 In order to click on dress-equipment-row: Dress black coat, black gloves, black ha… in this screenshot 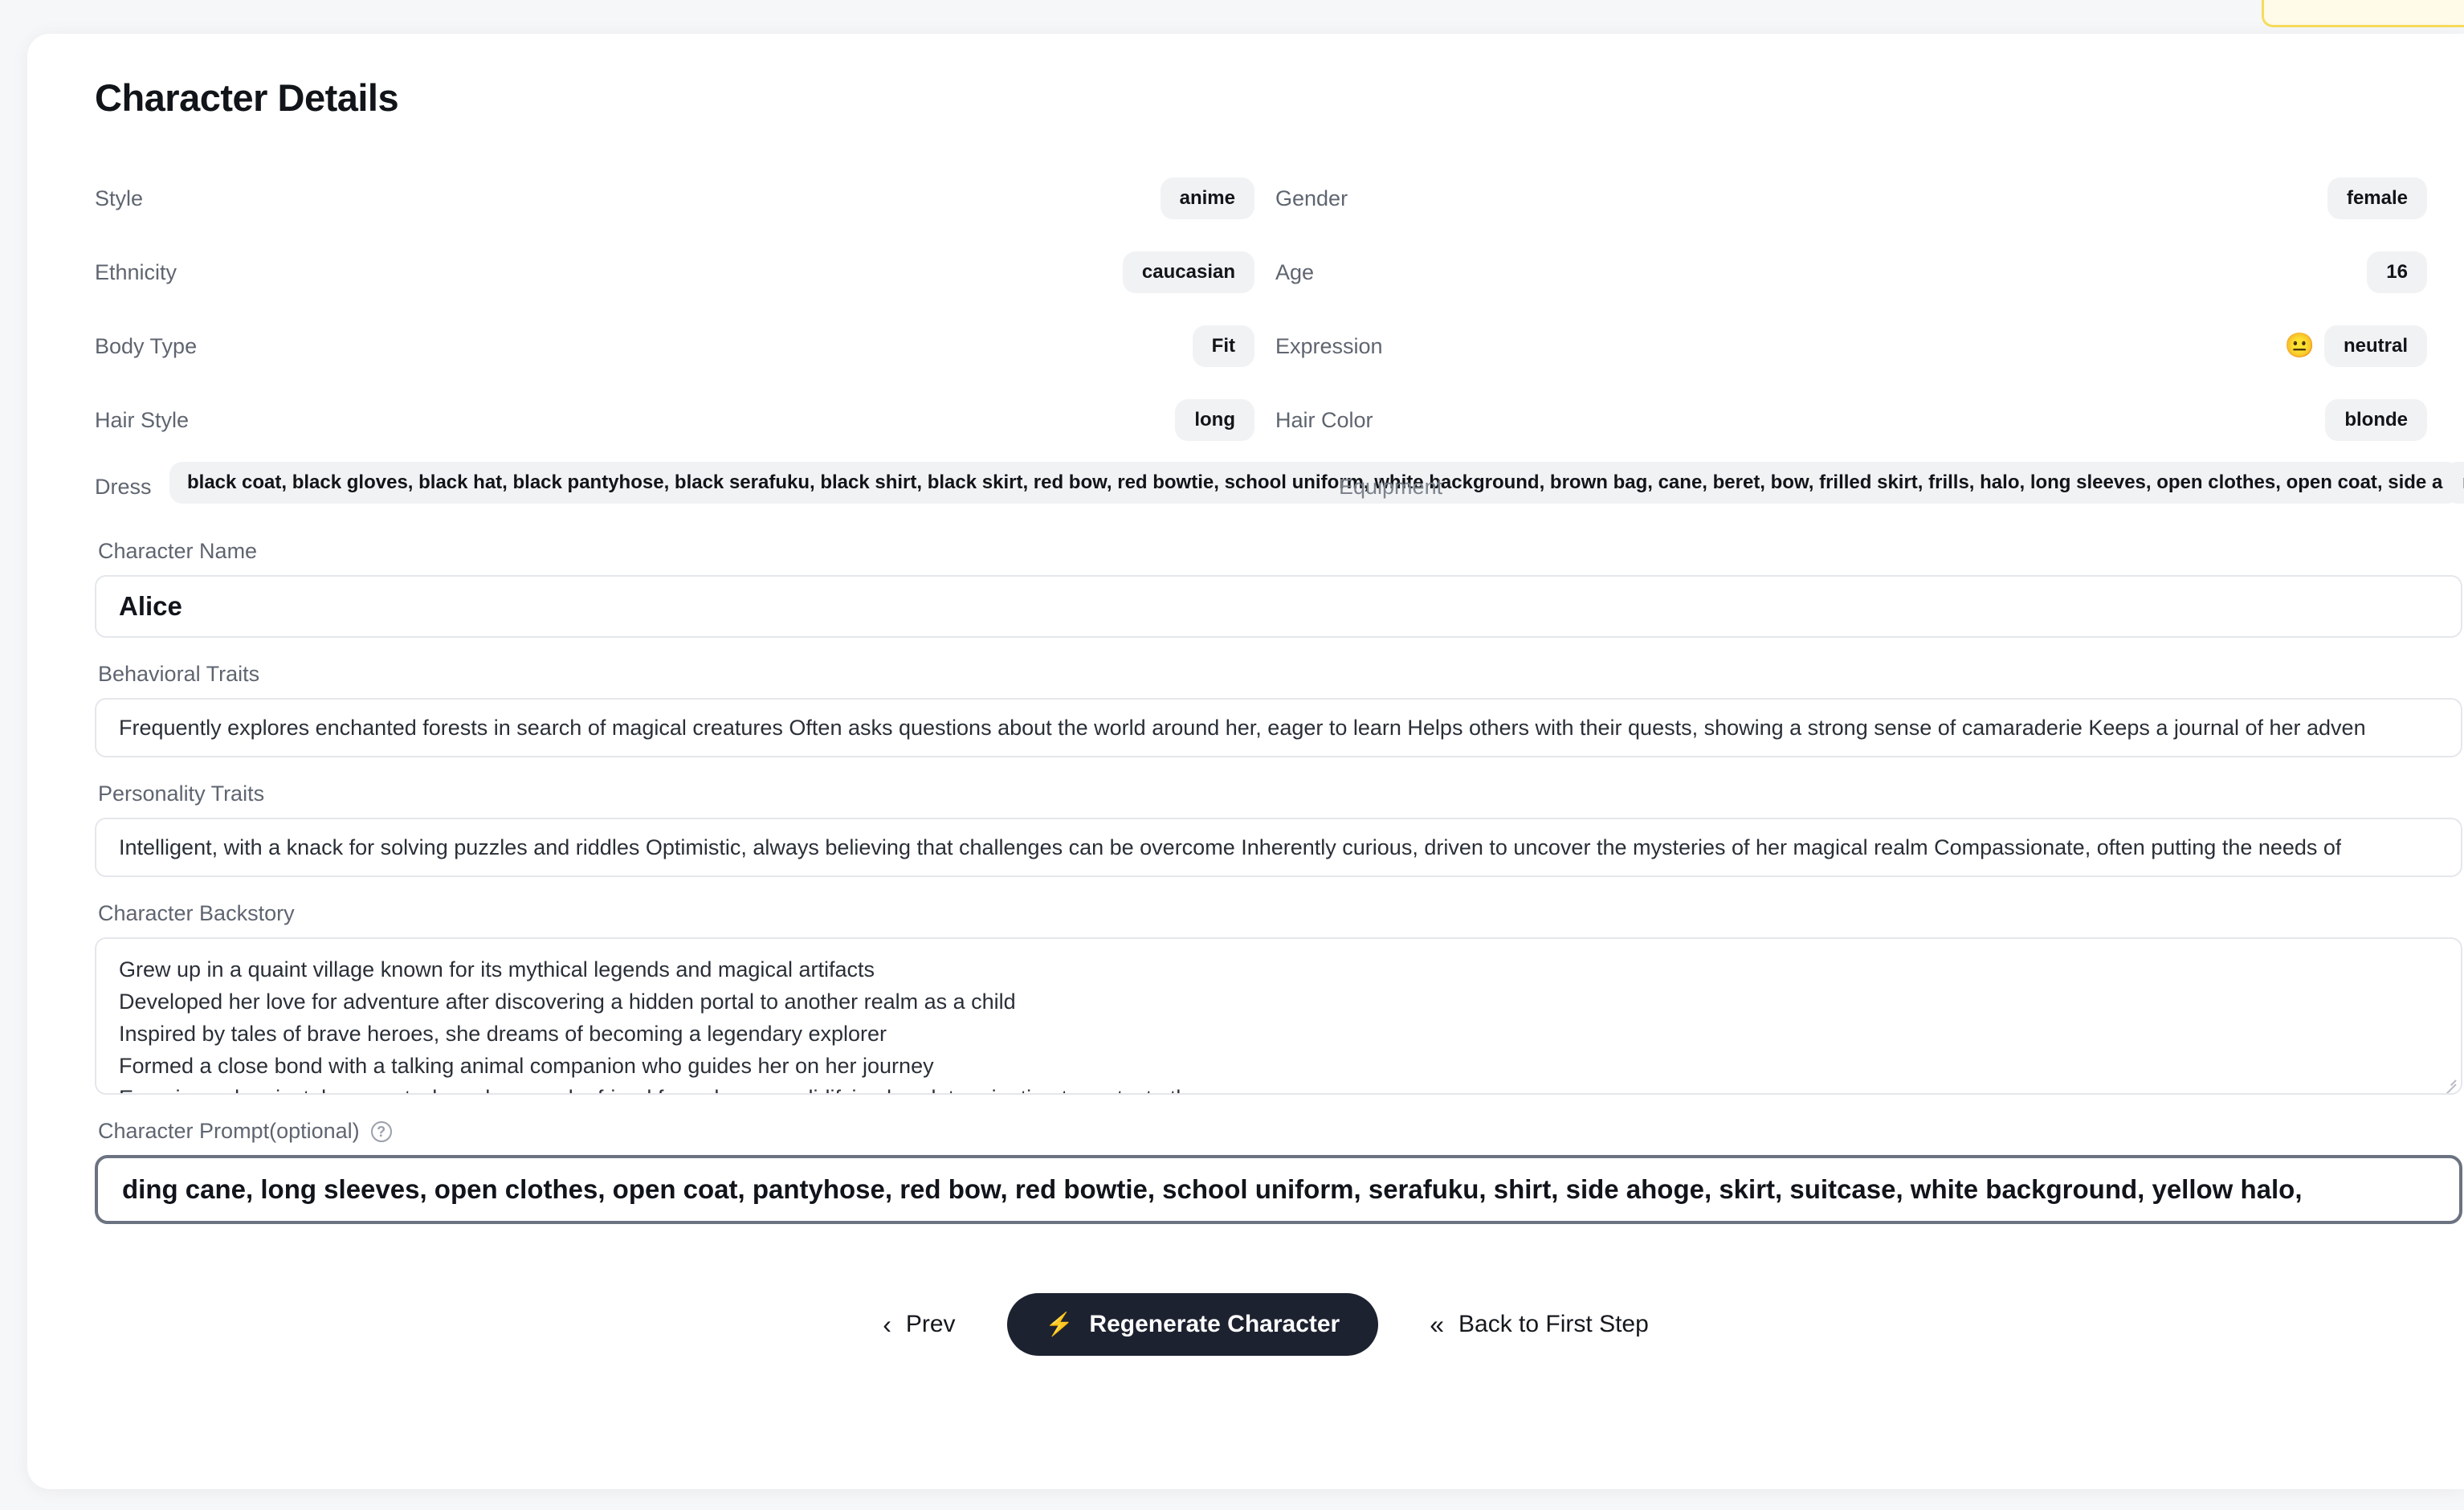, I will do `click(1279, 486)`.